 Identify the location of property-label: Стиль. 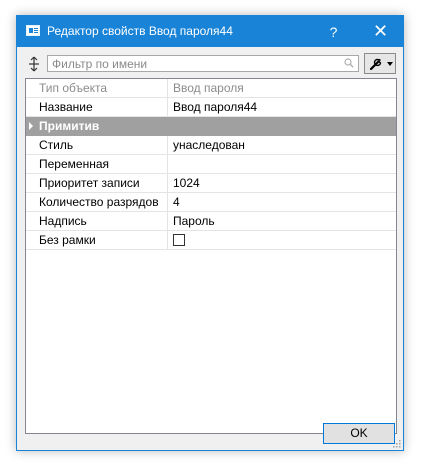
(97, 145).